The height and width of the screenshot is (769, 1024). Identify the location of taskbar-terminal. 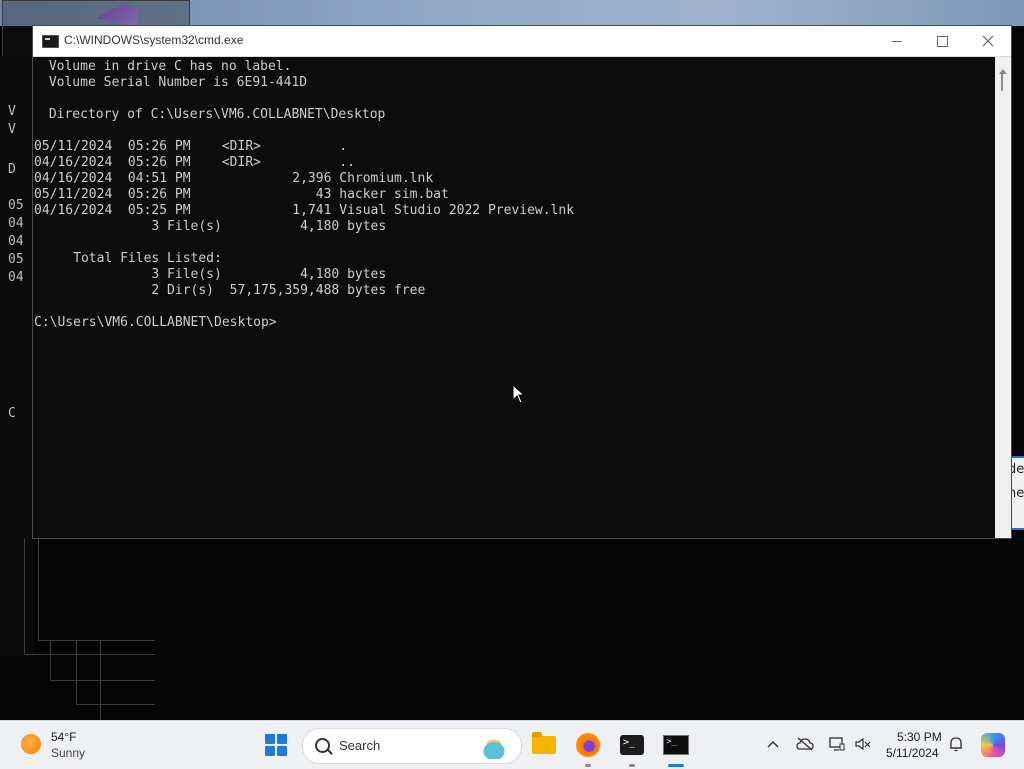
(632, 745).